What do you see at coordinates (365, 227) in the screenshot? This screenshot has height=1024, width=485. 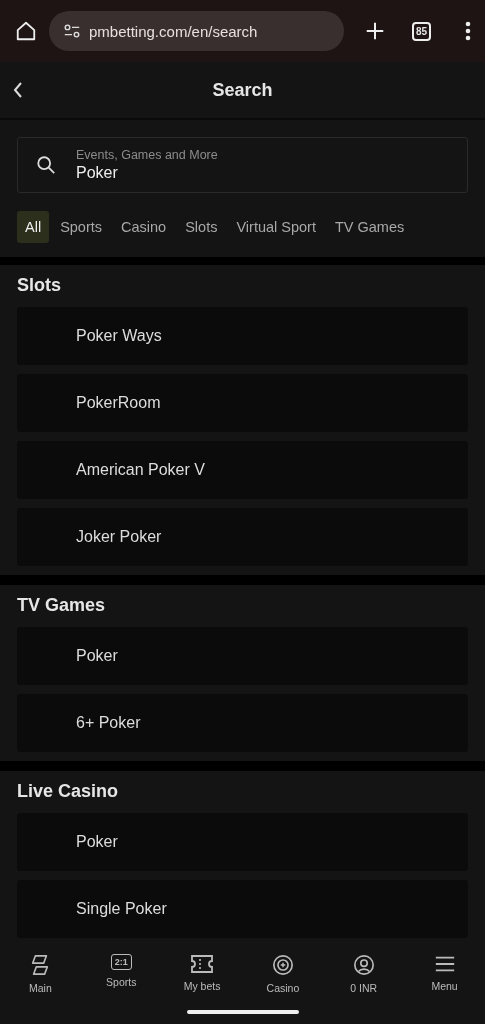 I see `filter-tab: TV Games` at bounding box center [365, 227].